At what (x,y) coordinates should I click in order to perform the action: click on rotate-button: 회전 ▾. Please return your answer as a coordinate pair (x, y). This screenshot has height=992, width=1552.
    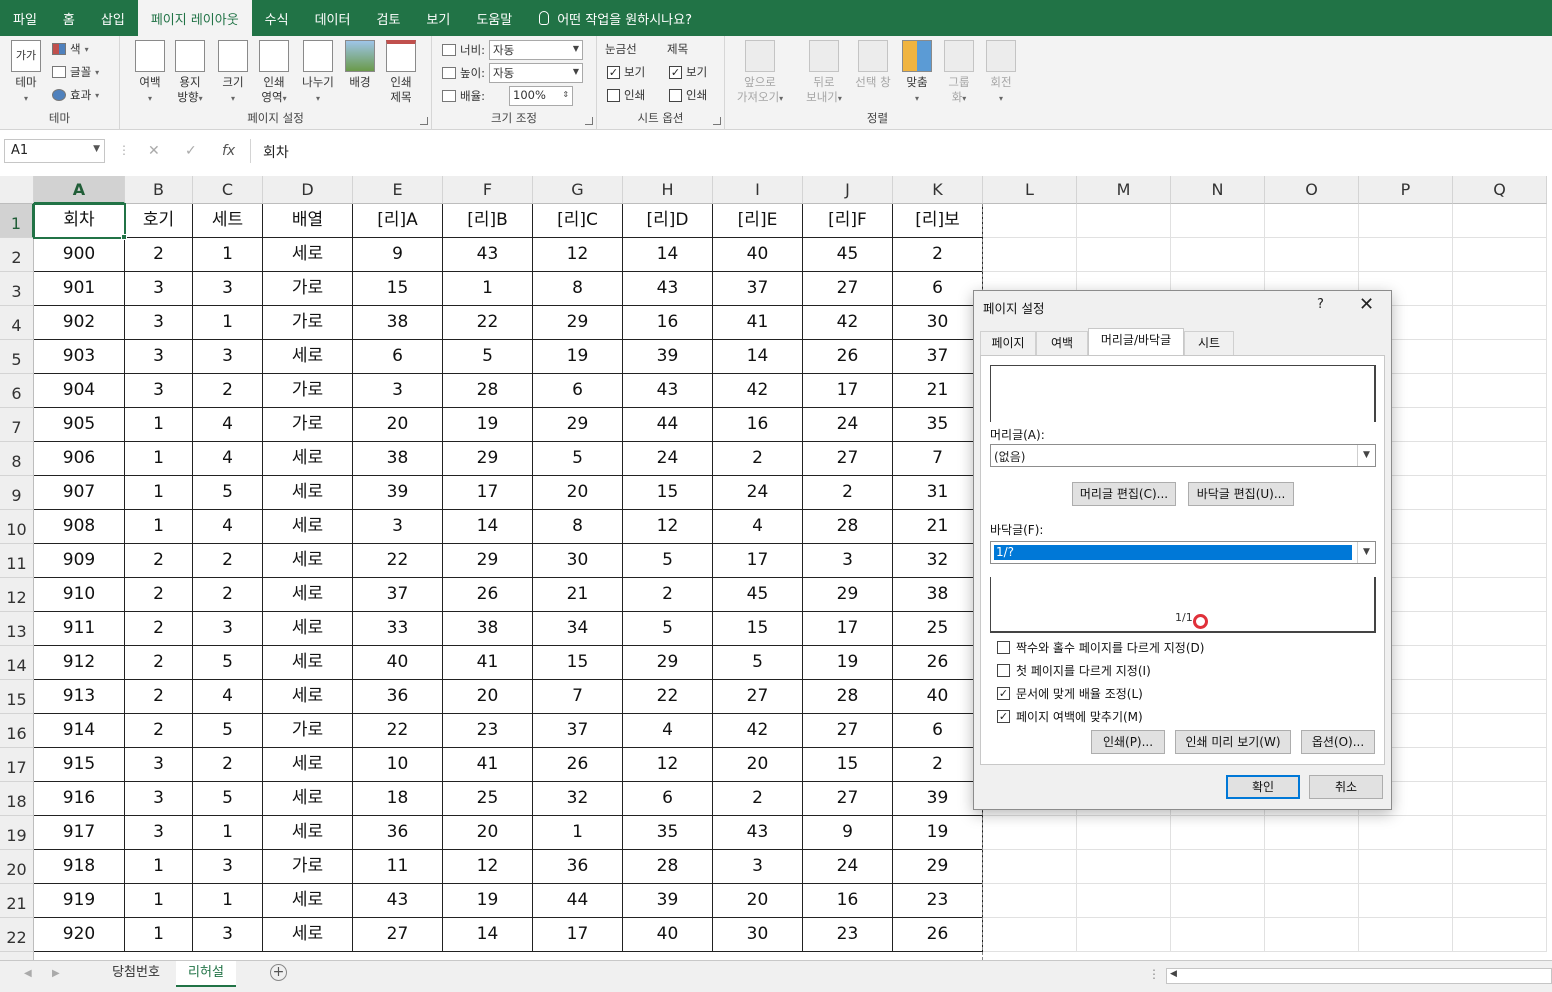
    Looking at the image, I should click on (1001, 73).